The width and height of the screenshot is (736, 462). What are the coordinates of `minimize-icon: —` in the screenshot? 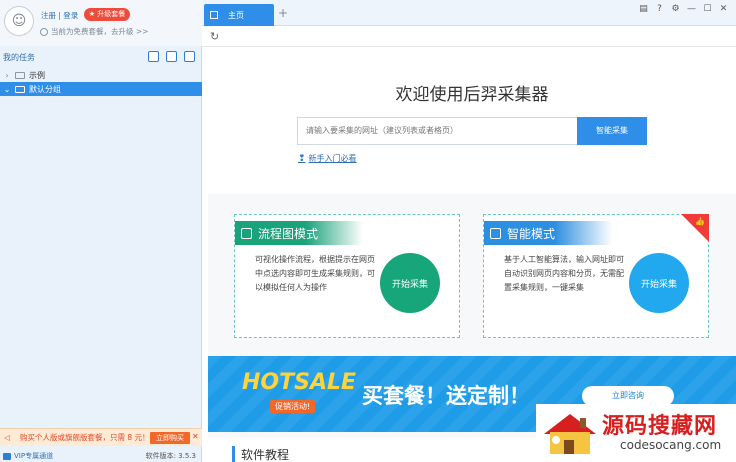 It's located at (691, 9).